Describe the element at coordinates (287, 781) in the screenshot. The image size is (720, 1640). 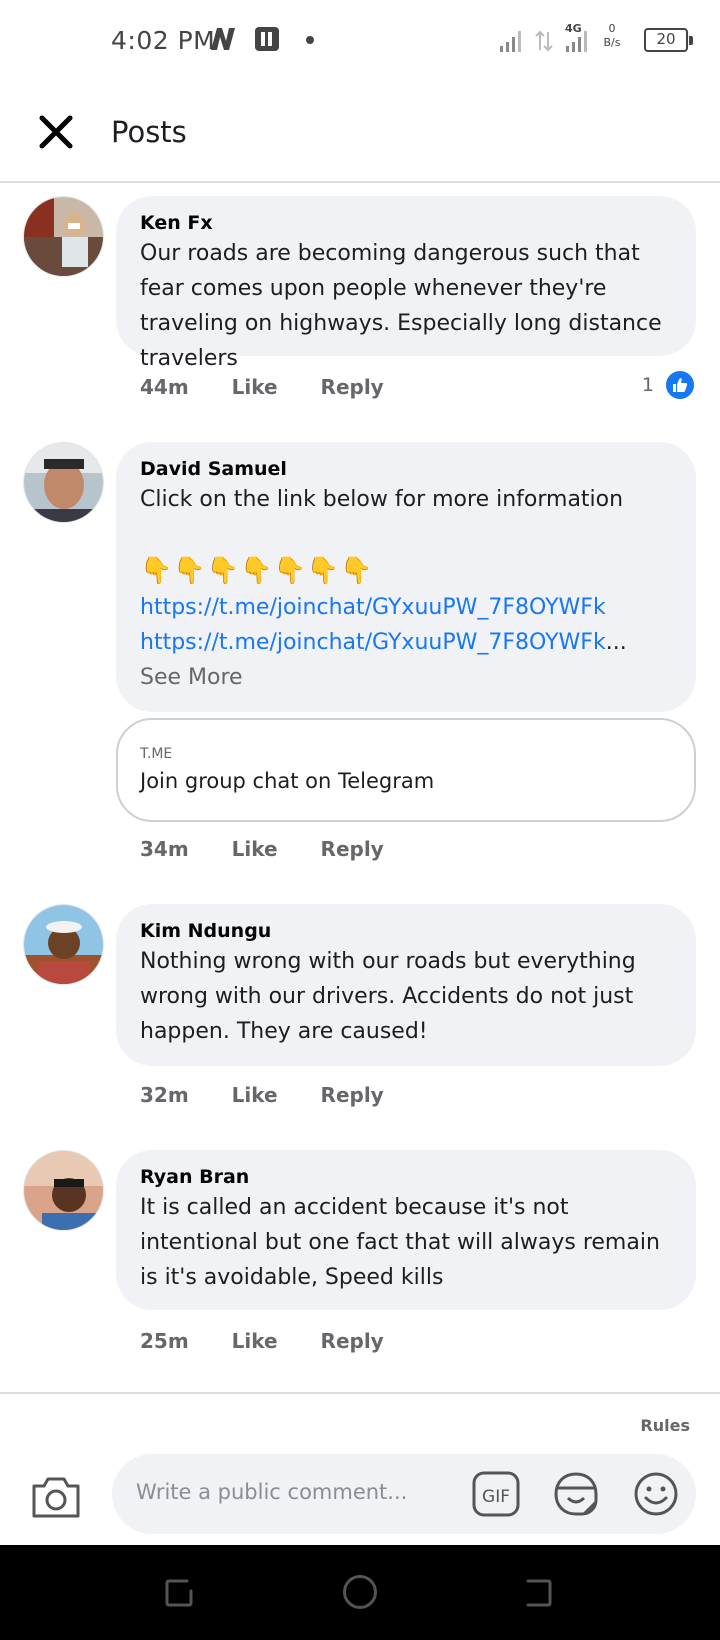
I see `link-title: Join group chat on Telegram` at that location.